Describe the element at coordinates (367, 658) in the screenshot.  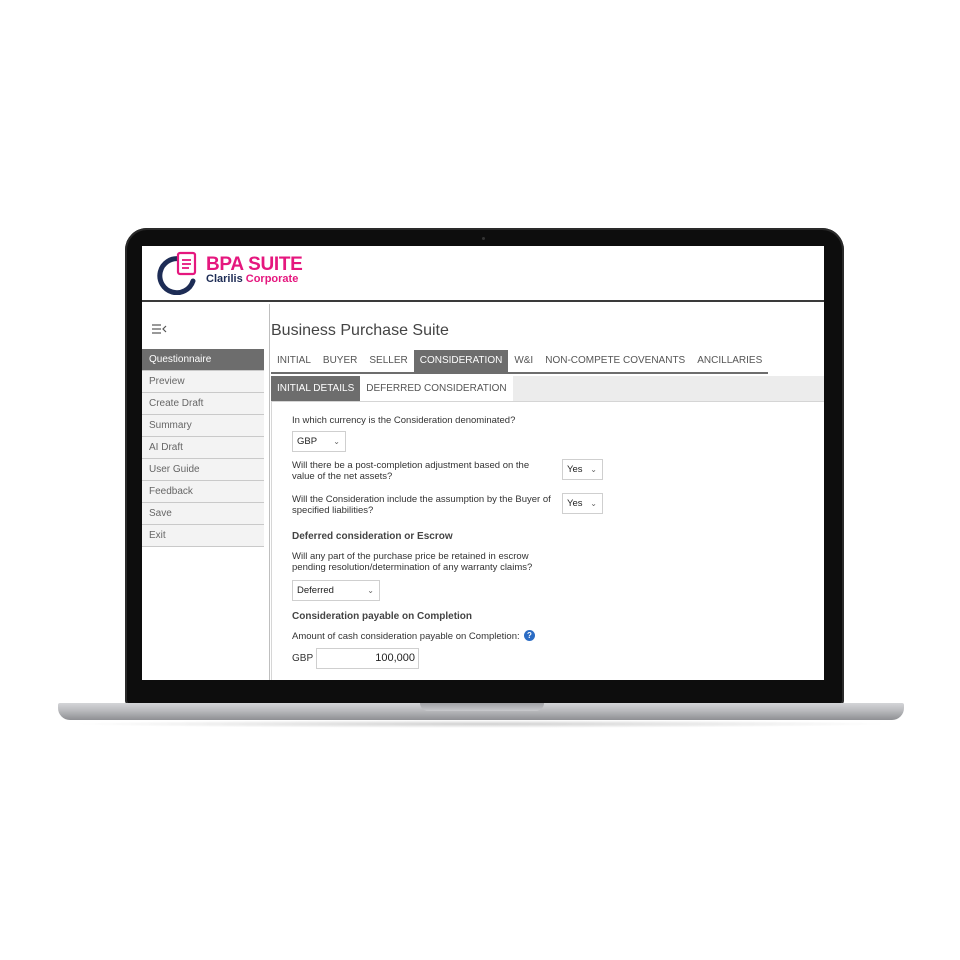
I see `cash-amount-input: 100,000` at that location.